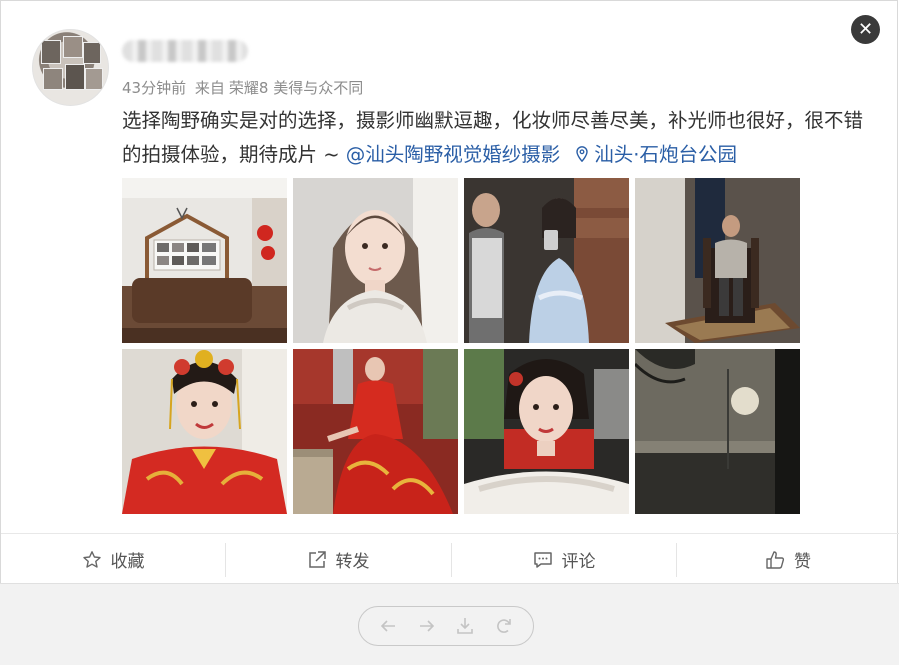 The width and height of the screenshot is (899, 665). I want to click on favorite-button: 收藏, so click(113, 559).